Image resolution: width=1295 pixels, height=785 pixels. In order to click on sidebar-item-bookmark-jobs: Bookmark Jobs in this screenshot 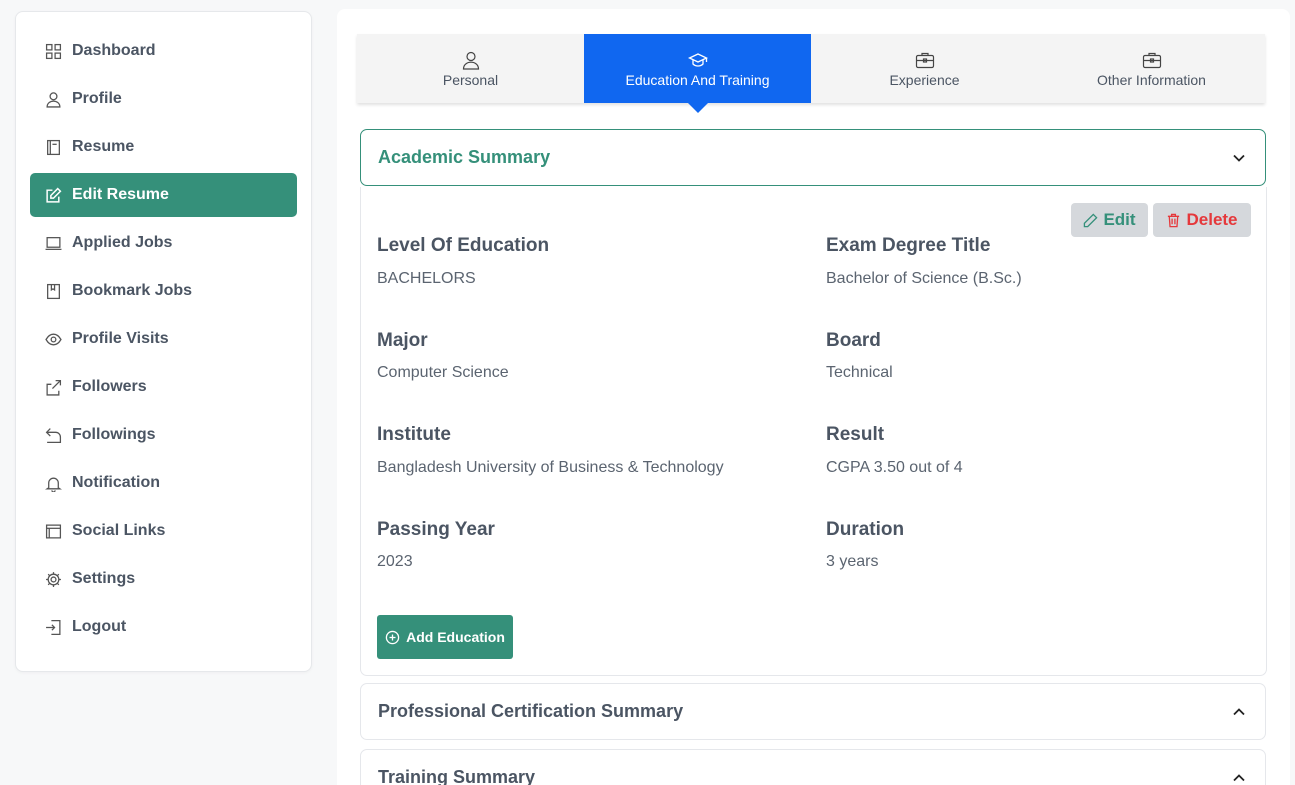, I will do `click(163, 291)`.